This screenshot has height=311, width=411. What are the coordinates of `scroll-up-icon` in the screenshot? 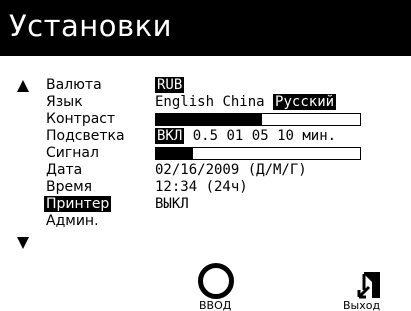 It's located at (23, 86).